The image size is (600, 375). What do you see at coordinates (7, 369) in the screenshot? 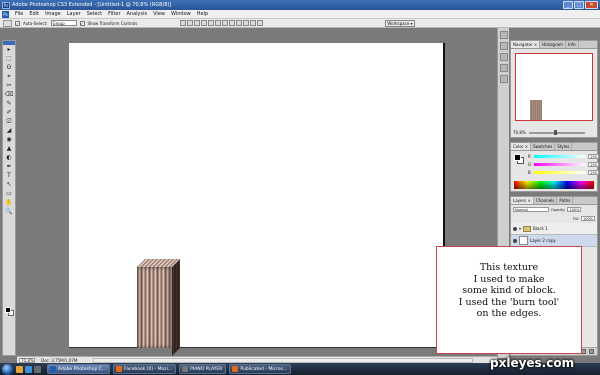
I see `start-button` at bounding box center [7, 369].